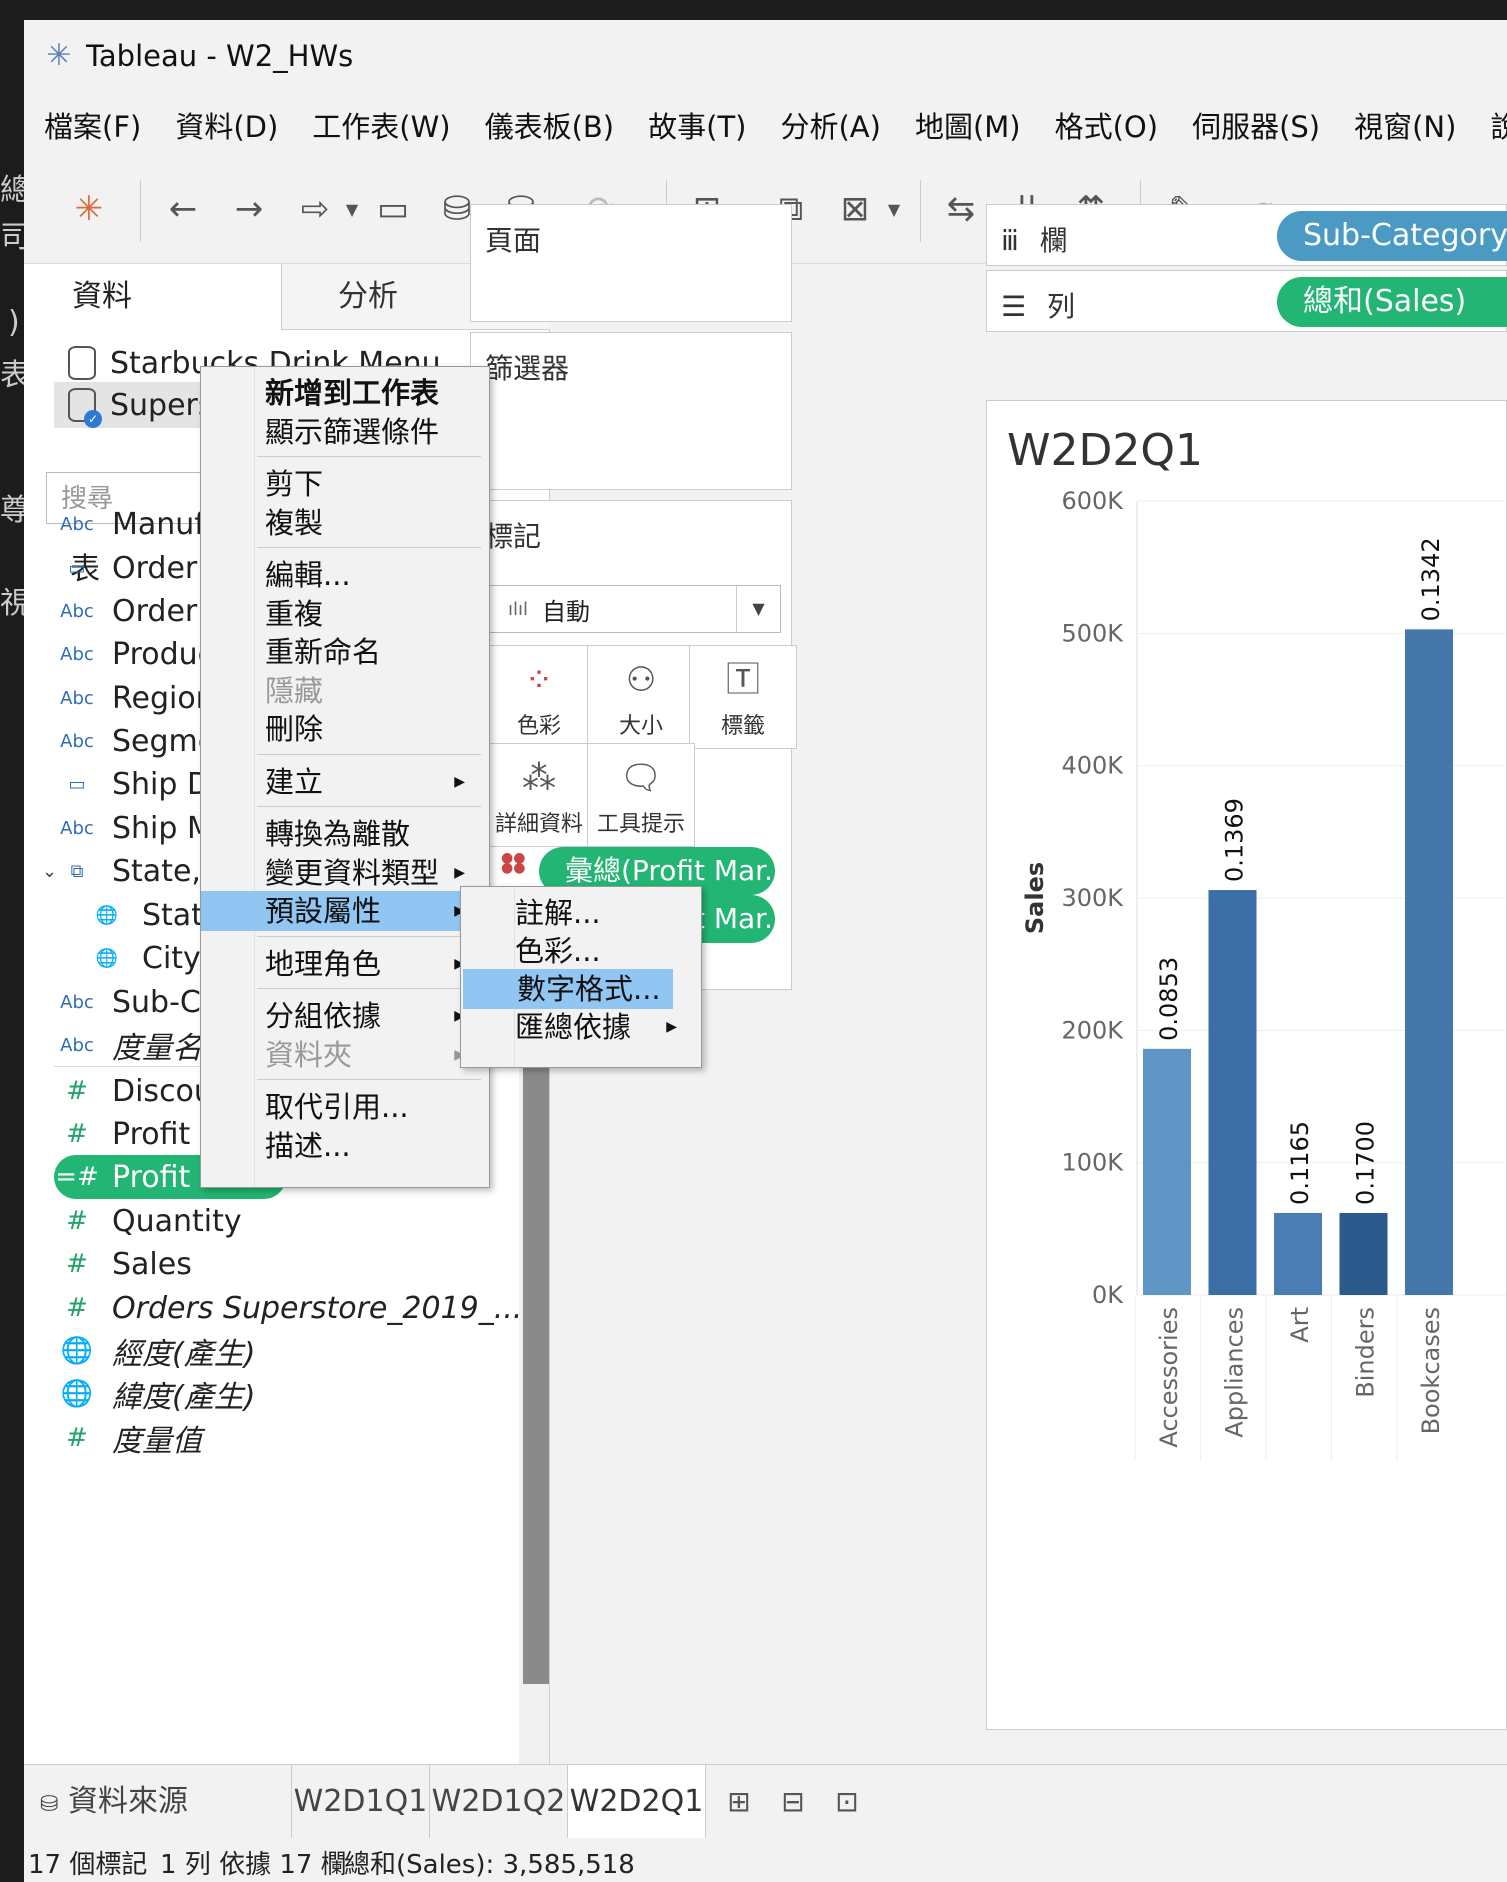 The height and width of the screenshot is (1882, 1507). Describe the element at coordinates (226, 125) in the screenshot. I see `menu-data: 資料(D)` at that location.